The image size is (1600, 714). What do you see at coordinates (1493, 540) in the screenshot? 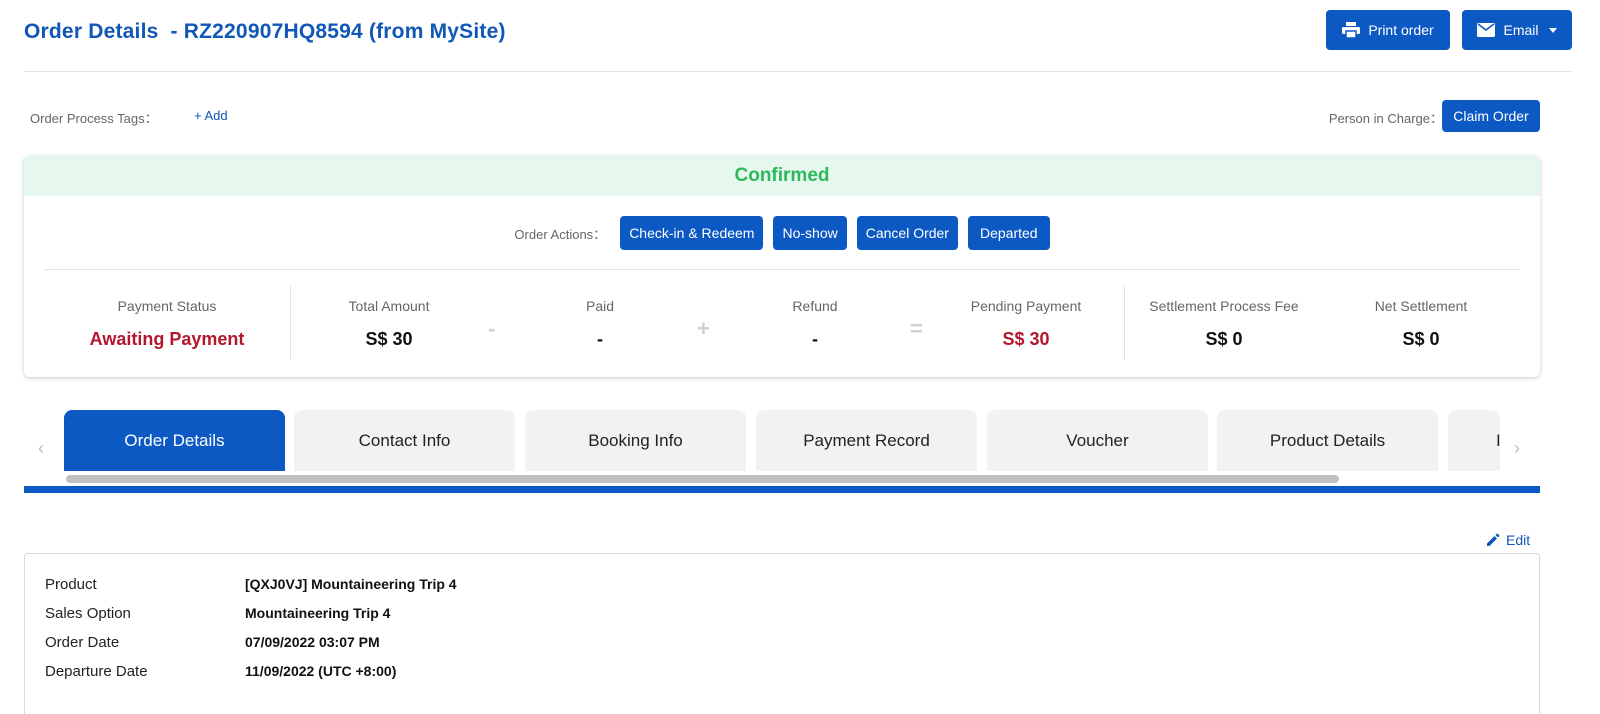
I see `pencil-icon` at bounding box center [1493, 540].